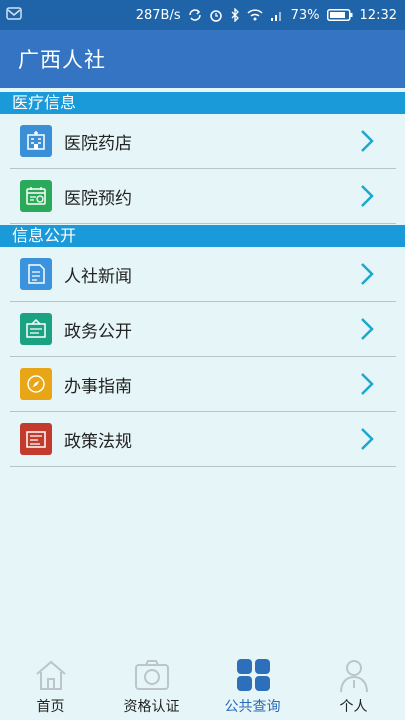  Describe the element at coordinates (50, 707) in the screenshot. I see `tab-label: 首页` at that location.